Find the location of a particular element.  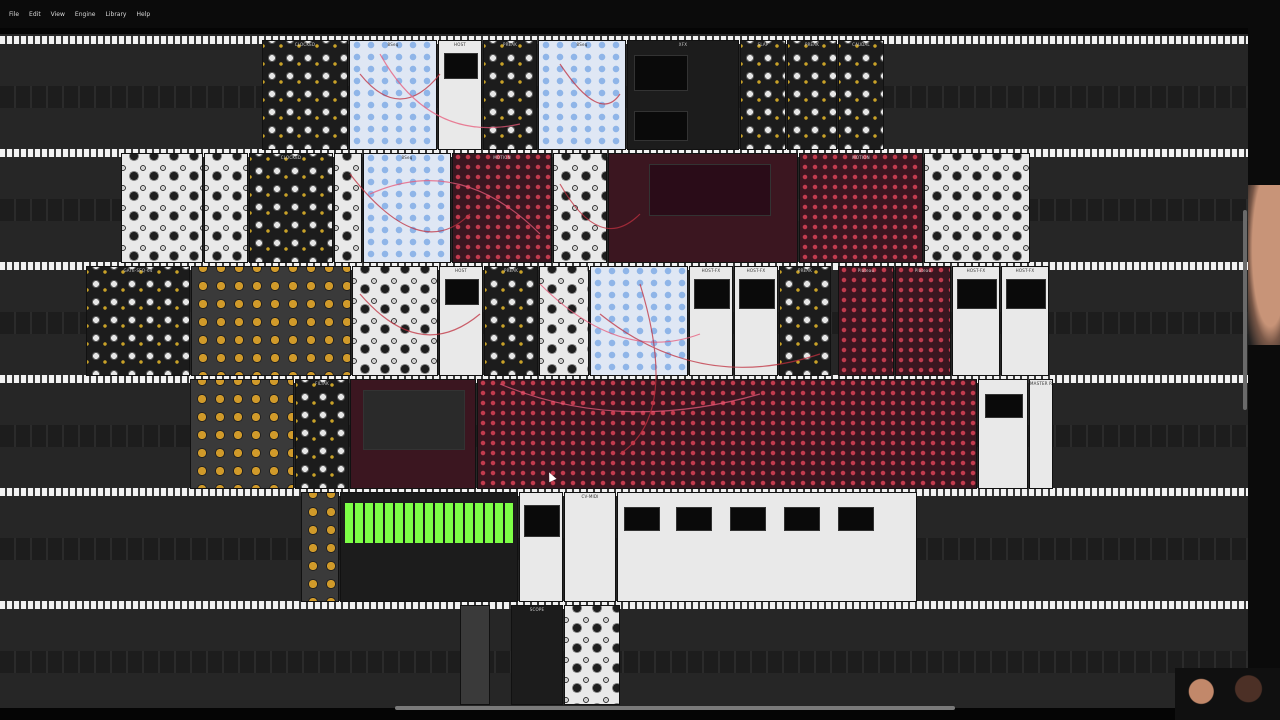

module-title: PREAK is located at coordinates (812, 44).